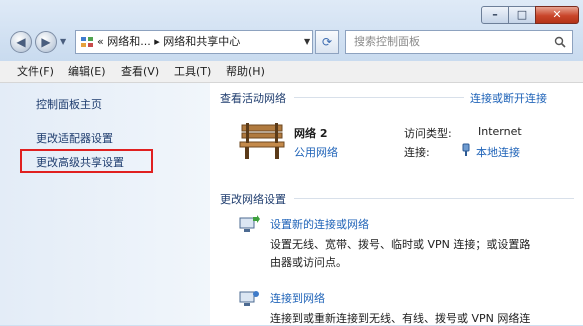 Image resolution: width=583 pixels, height=326 pixels. Describe the element at coordinates (253, 199) in the screenshot. I see `change-settings-title: 更改网络设置` at that location.